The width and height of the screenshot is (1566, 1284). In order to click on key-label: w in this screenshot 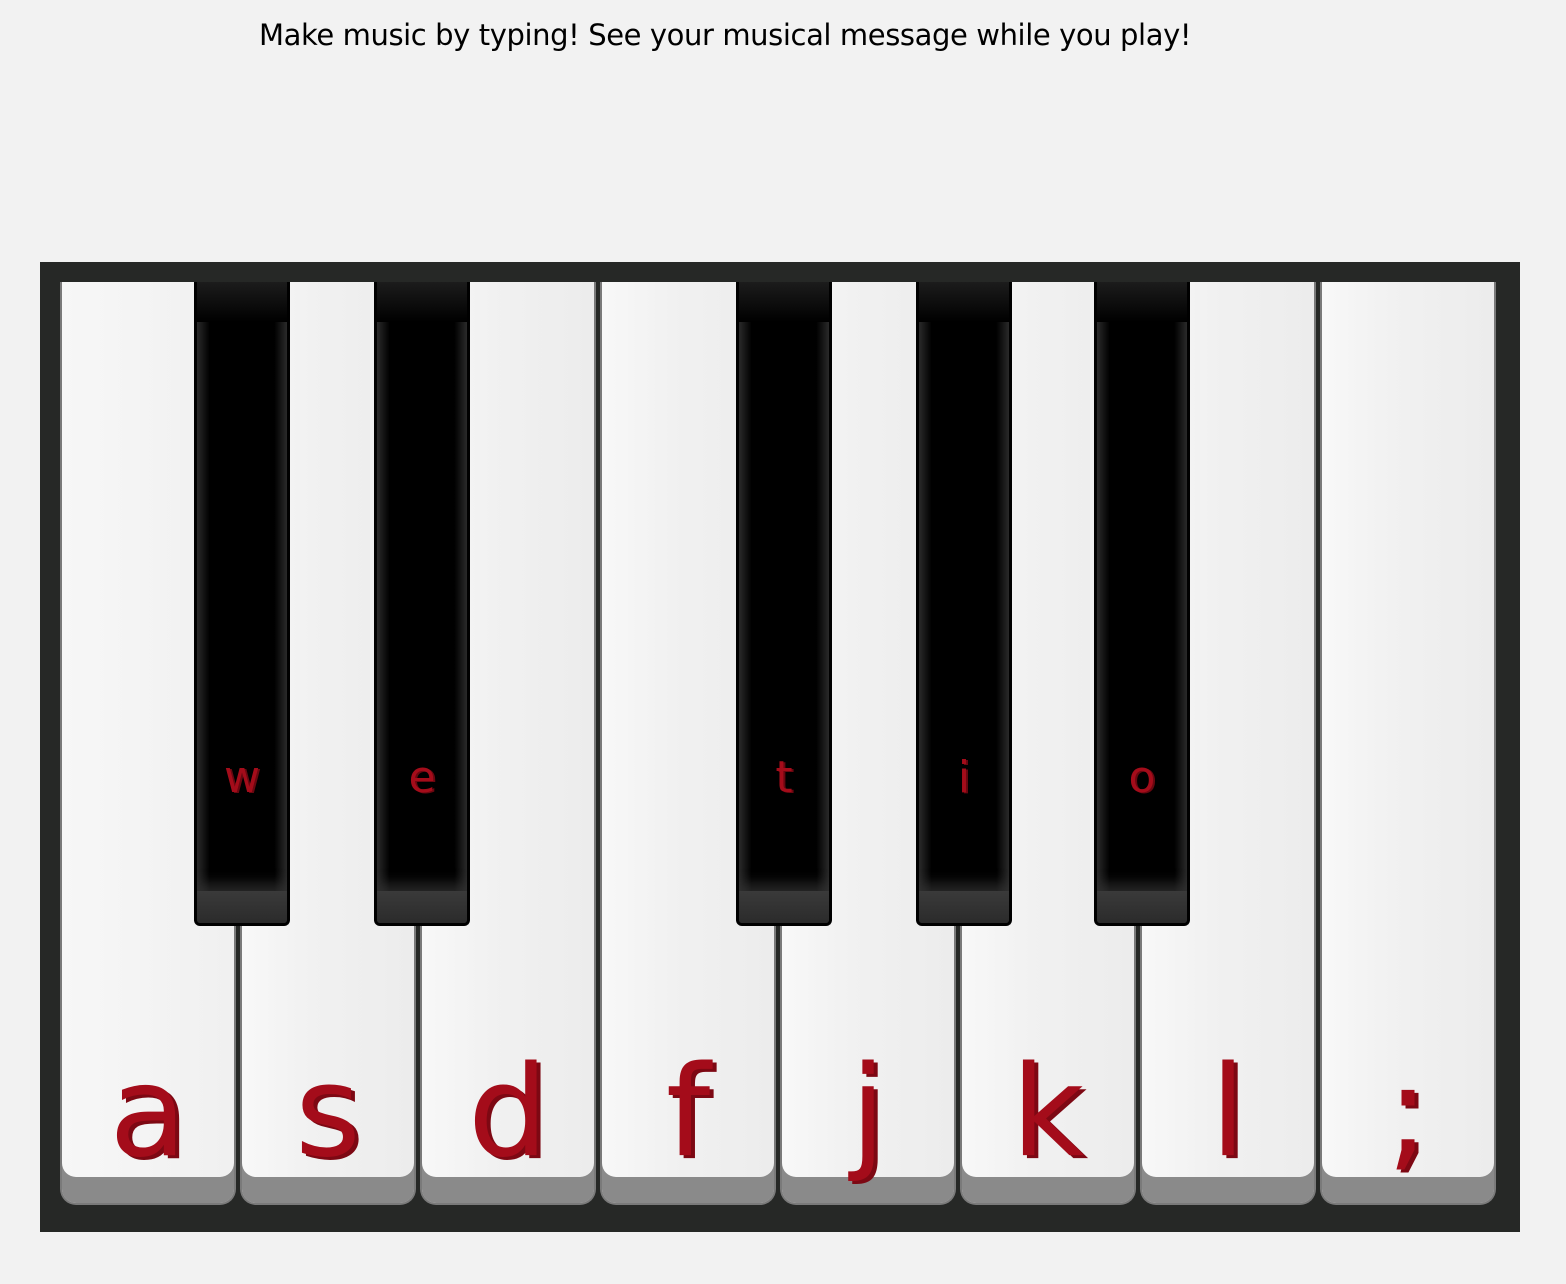, I will do `click(242, 777)`.